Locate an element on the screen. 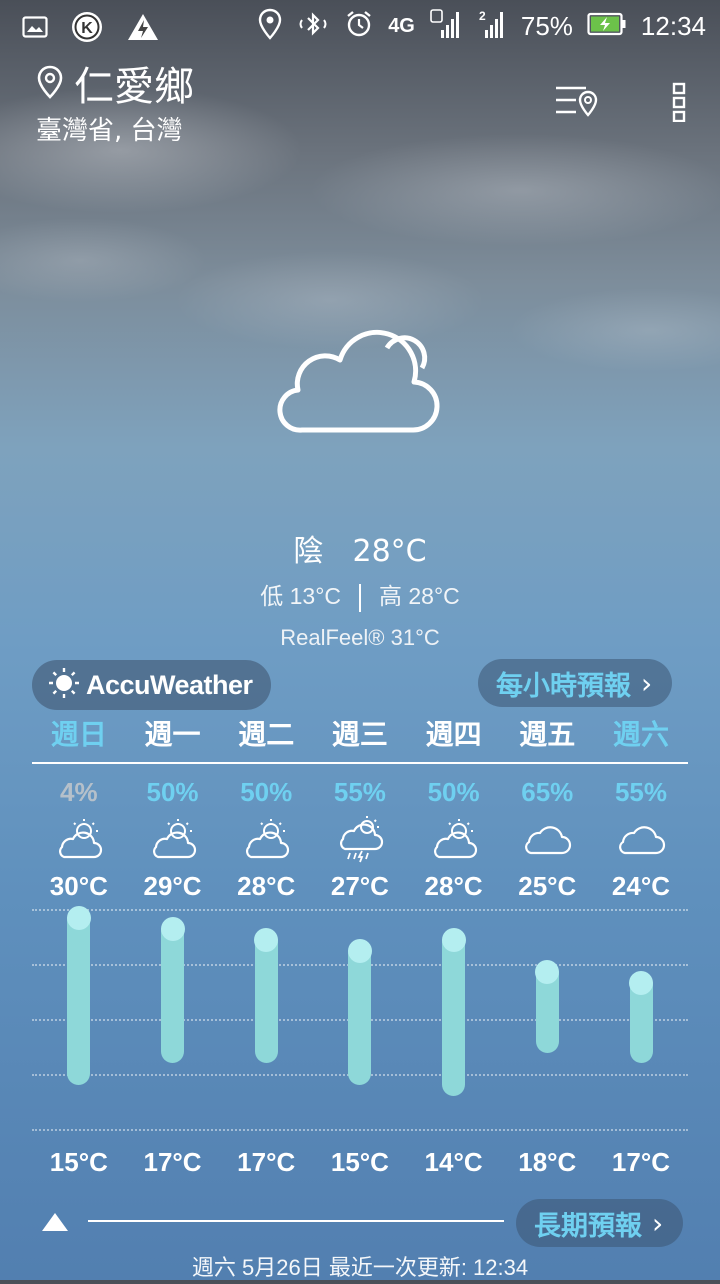  forecast-lows: 15°C 17°C 17°C 15°C 14°C 18°C 17°C is located at coordinates (360, 1162).